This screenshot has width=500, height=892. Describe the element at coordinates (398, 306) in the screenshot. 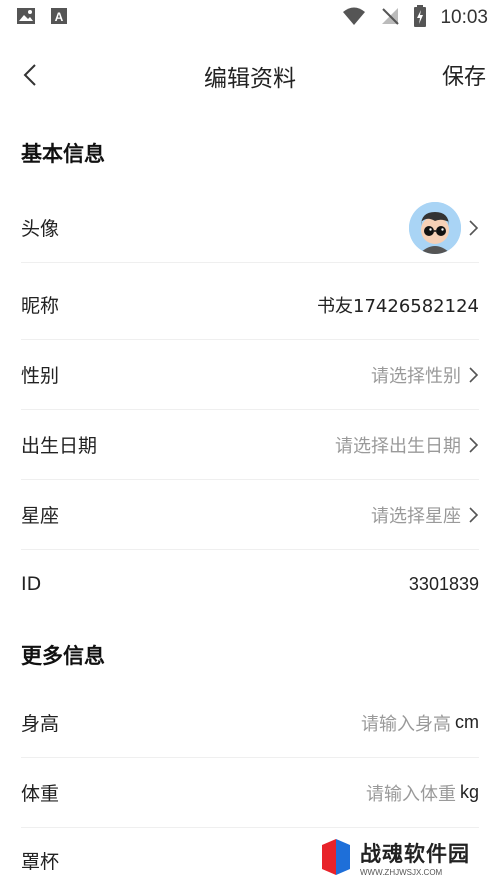

I see `nickname-value: 书友17426582124` at that location.